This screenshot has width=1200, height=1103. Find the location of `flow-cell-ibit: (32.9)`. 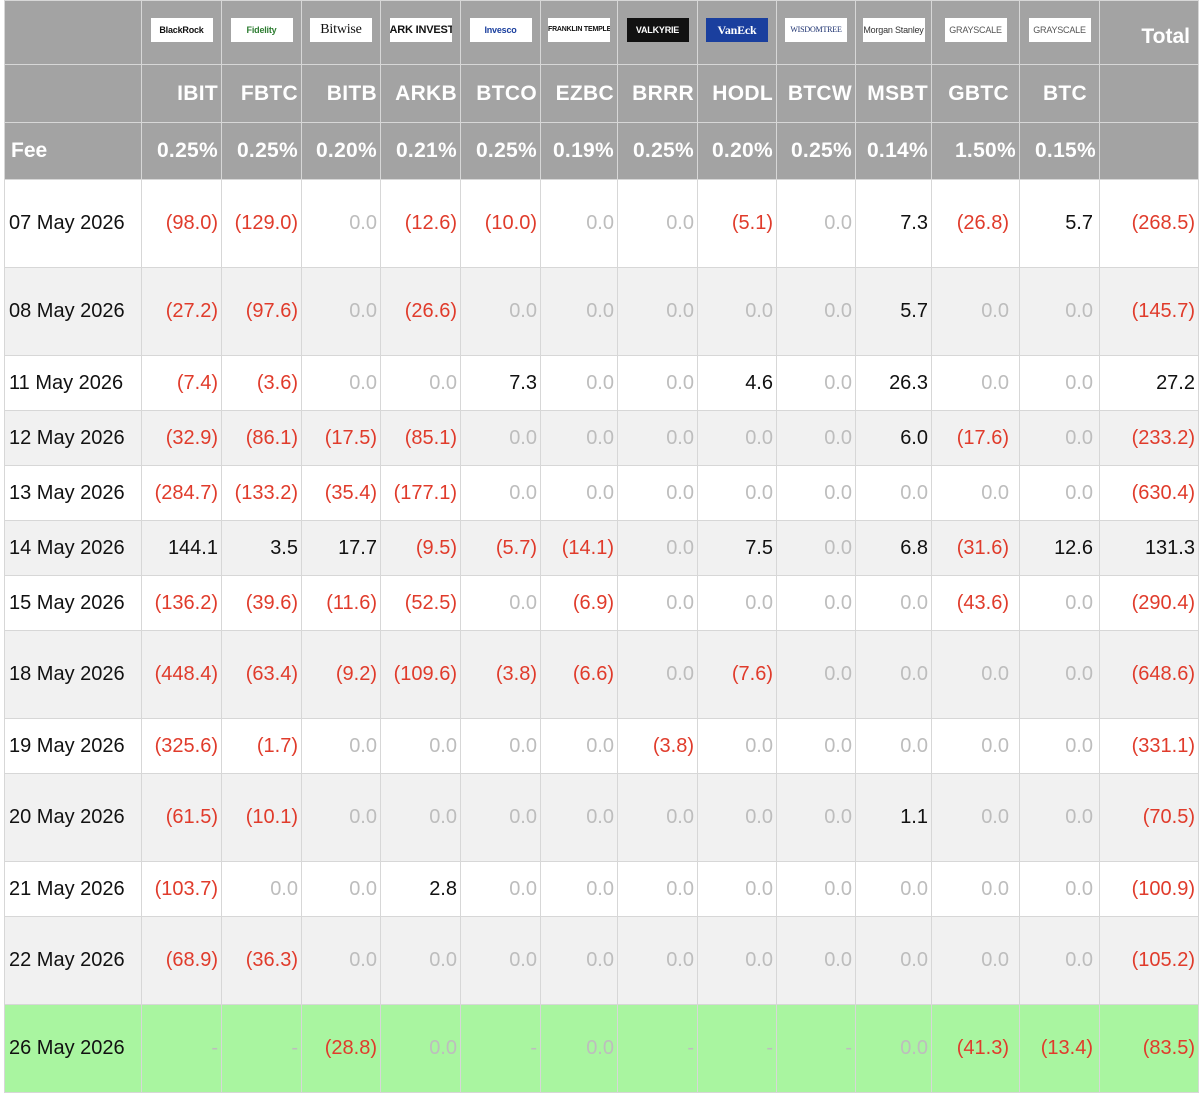

flow-cell-ibit: (32.9) is located at coordinates (181, 438).